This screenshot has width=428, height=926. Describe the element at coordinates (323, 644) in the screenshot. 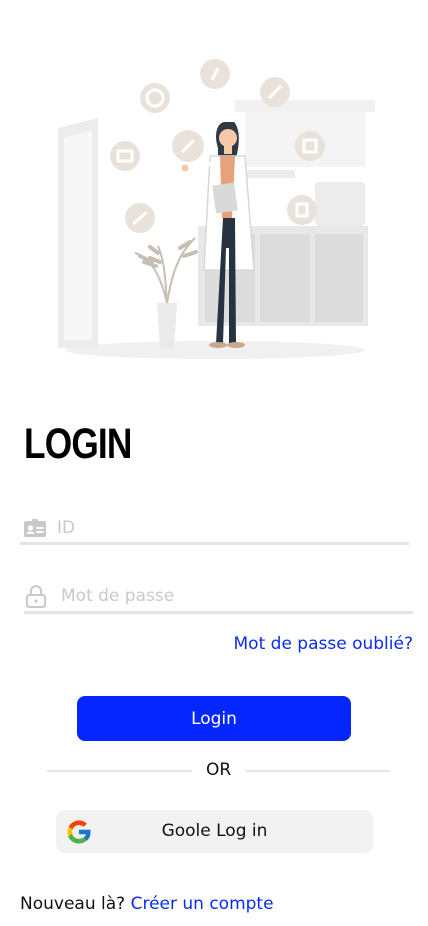

I see `forgot-password-link: Mot de passe oublié?` at that location.